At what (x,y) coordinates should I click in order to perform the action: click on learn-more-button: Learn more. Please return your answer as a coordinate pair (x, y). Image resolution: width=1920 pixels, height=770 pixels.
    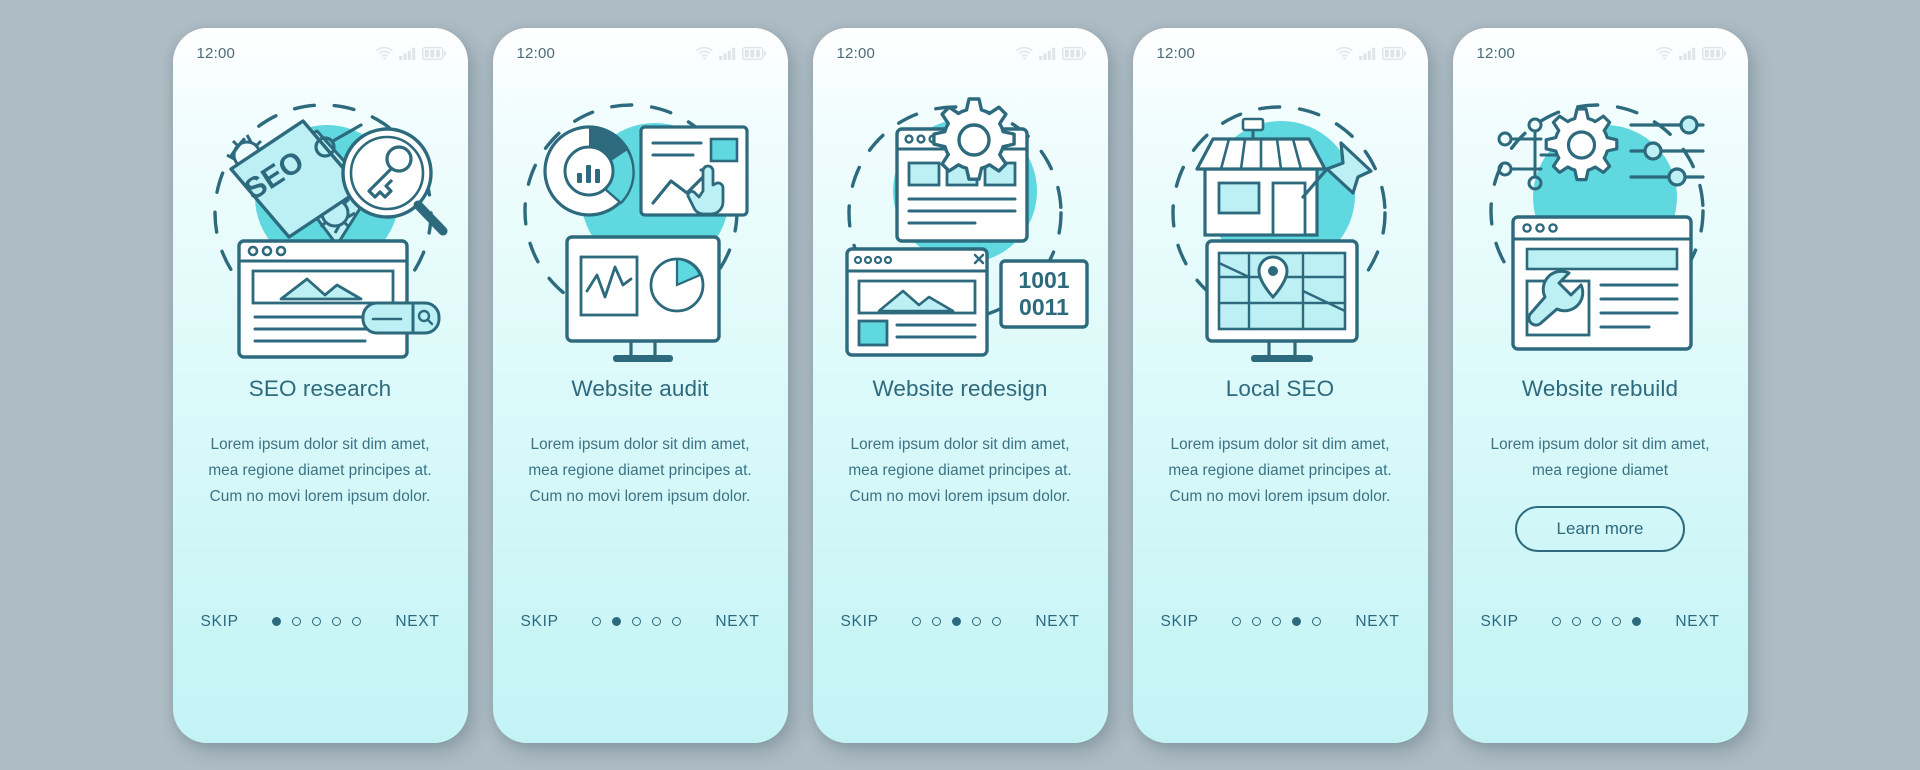
    Looking at the image, I should click on (1600, 528).